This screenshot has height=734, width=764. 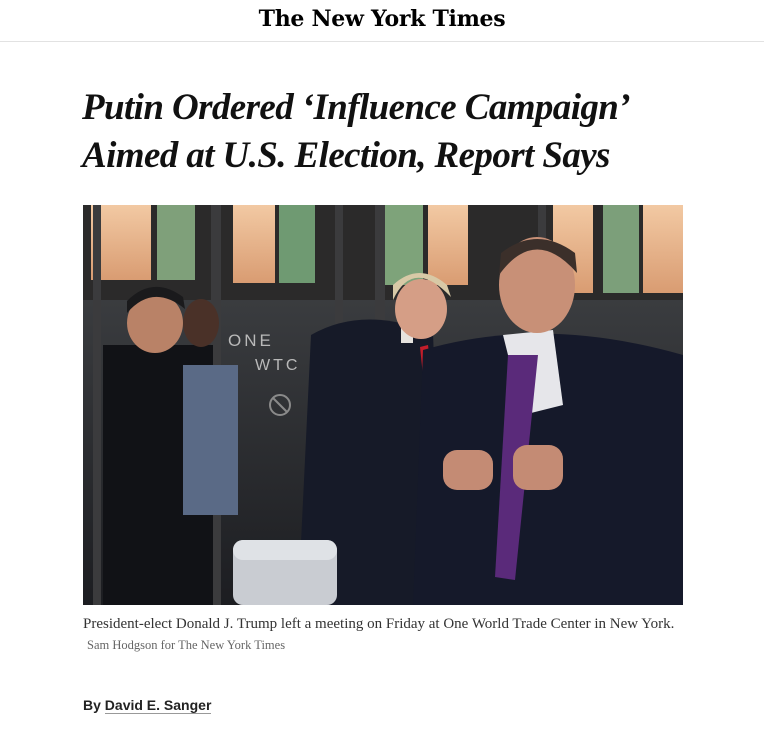 I want to click on byline: By David E. Sanger, so click(x=147, y=705).